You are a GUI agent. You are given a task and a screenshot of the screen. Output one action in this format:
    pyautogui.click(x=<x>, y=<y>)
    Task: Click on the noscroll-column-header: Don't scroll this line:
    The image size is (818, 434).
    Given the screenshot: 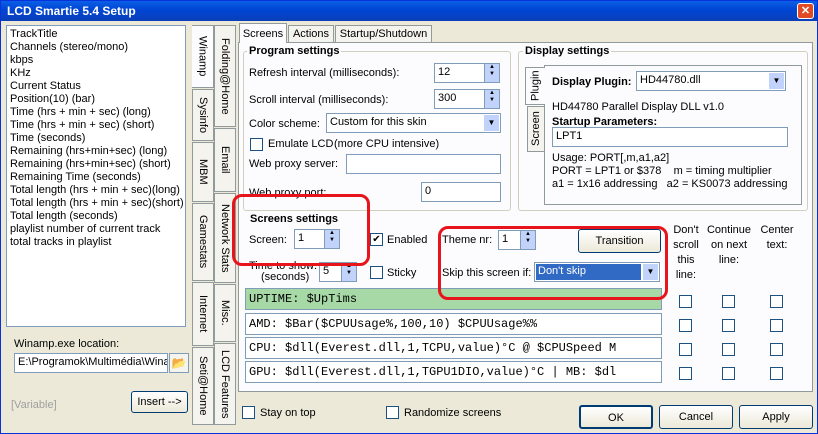 What is the action you would take?
    pyautogui.click(x=686, y=252)
    